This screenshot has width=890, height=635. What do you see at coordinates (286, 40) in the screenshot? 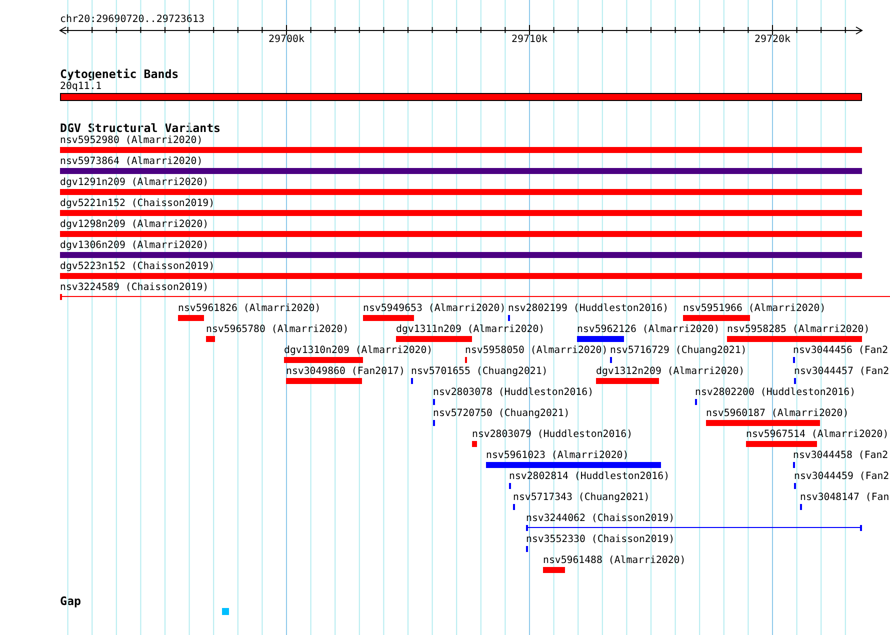
I see `tick-label: 29700k` at bounding box center [286, 40].